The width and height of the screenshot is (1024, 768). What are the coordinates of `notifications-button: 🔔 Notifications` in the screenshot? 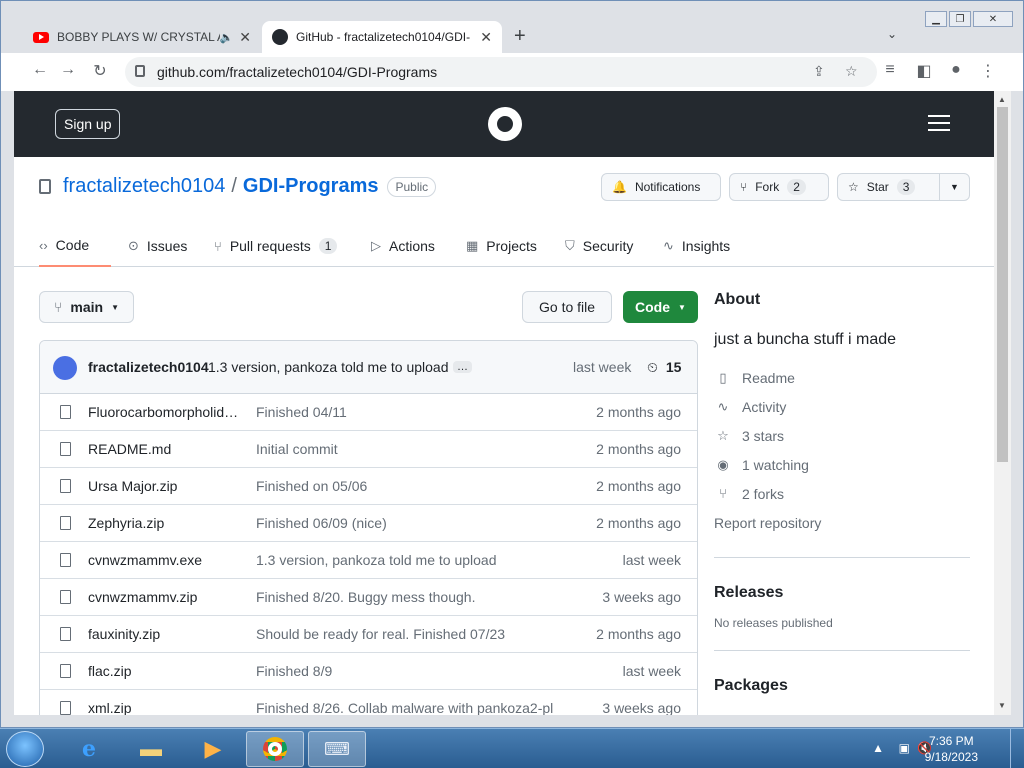 It's located at (661, 187).